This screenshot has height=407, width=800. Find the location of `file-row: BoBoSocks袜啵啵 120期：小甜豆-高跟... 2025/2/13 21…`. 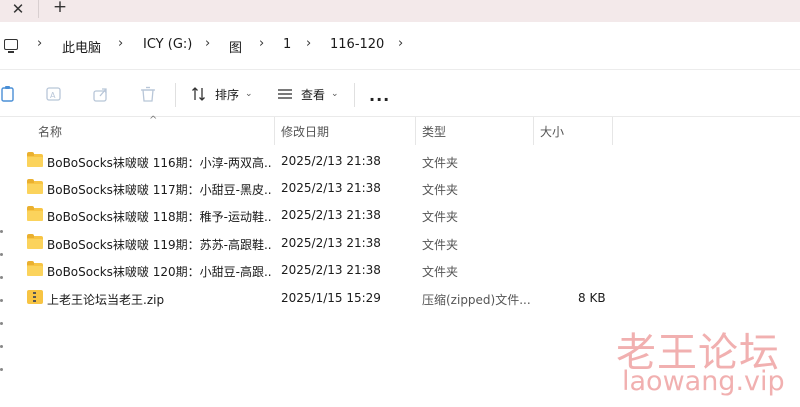

file-row: BoBoSocks袜啵啵 120期：小甜豆-高跟... 2025/2/13 21… is located at coordinates (400, 270).